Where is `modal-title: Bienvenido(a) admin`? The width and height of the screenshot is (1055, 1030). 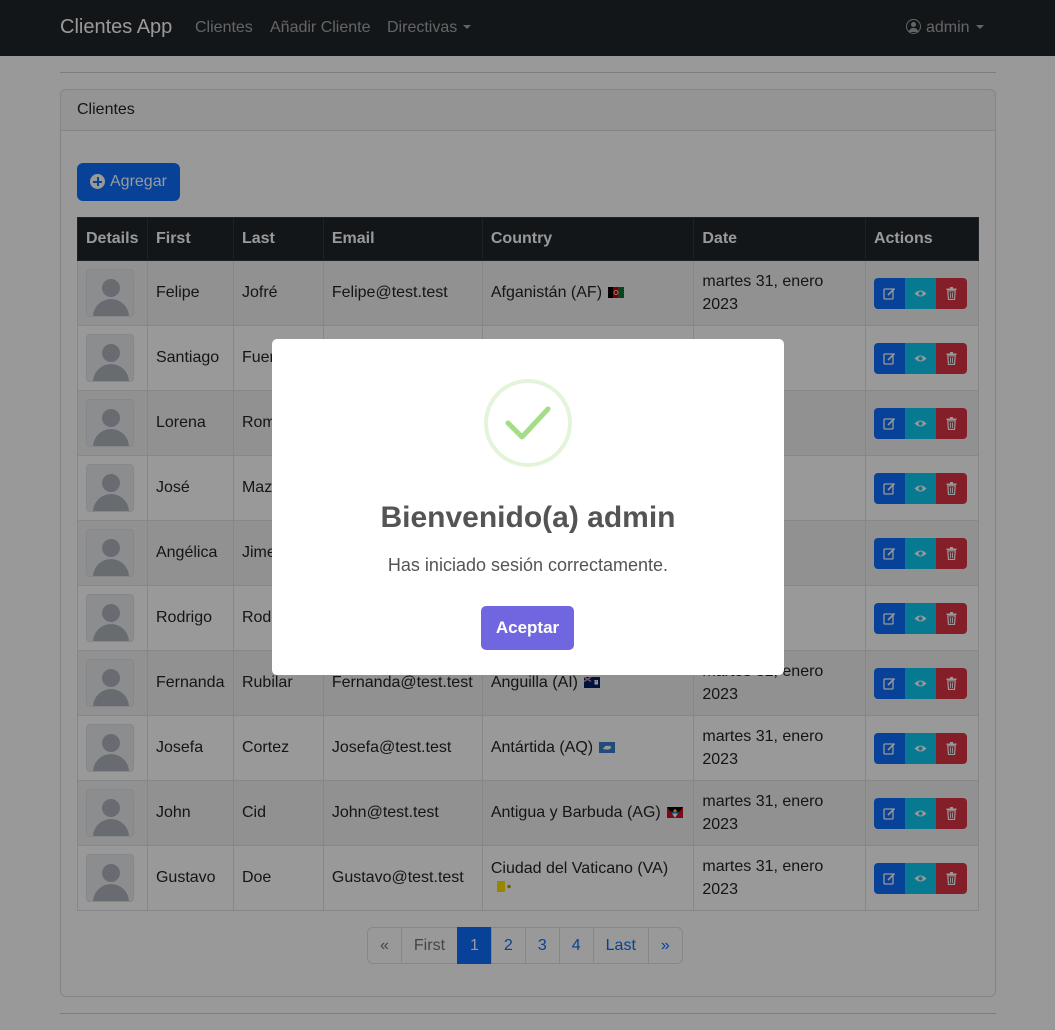 modal-title: Bienvenido(a) admin is located at coordinates (528, 517).